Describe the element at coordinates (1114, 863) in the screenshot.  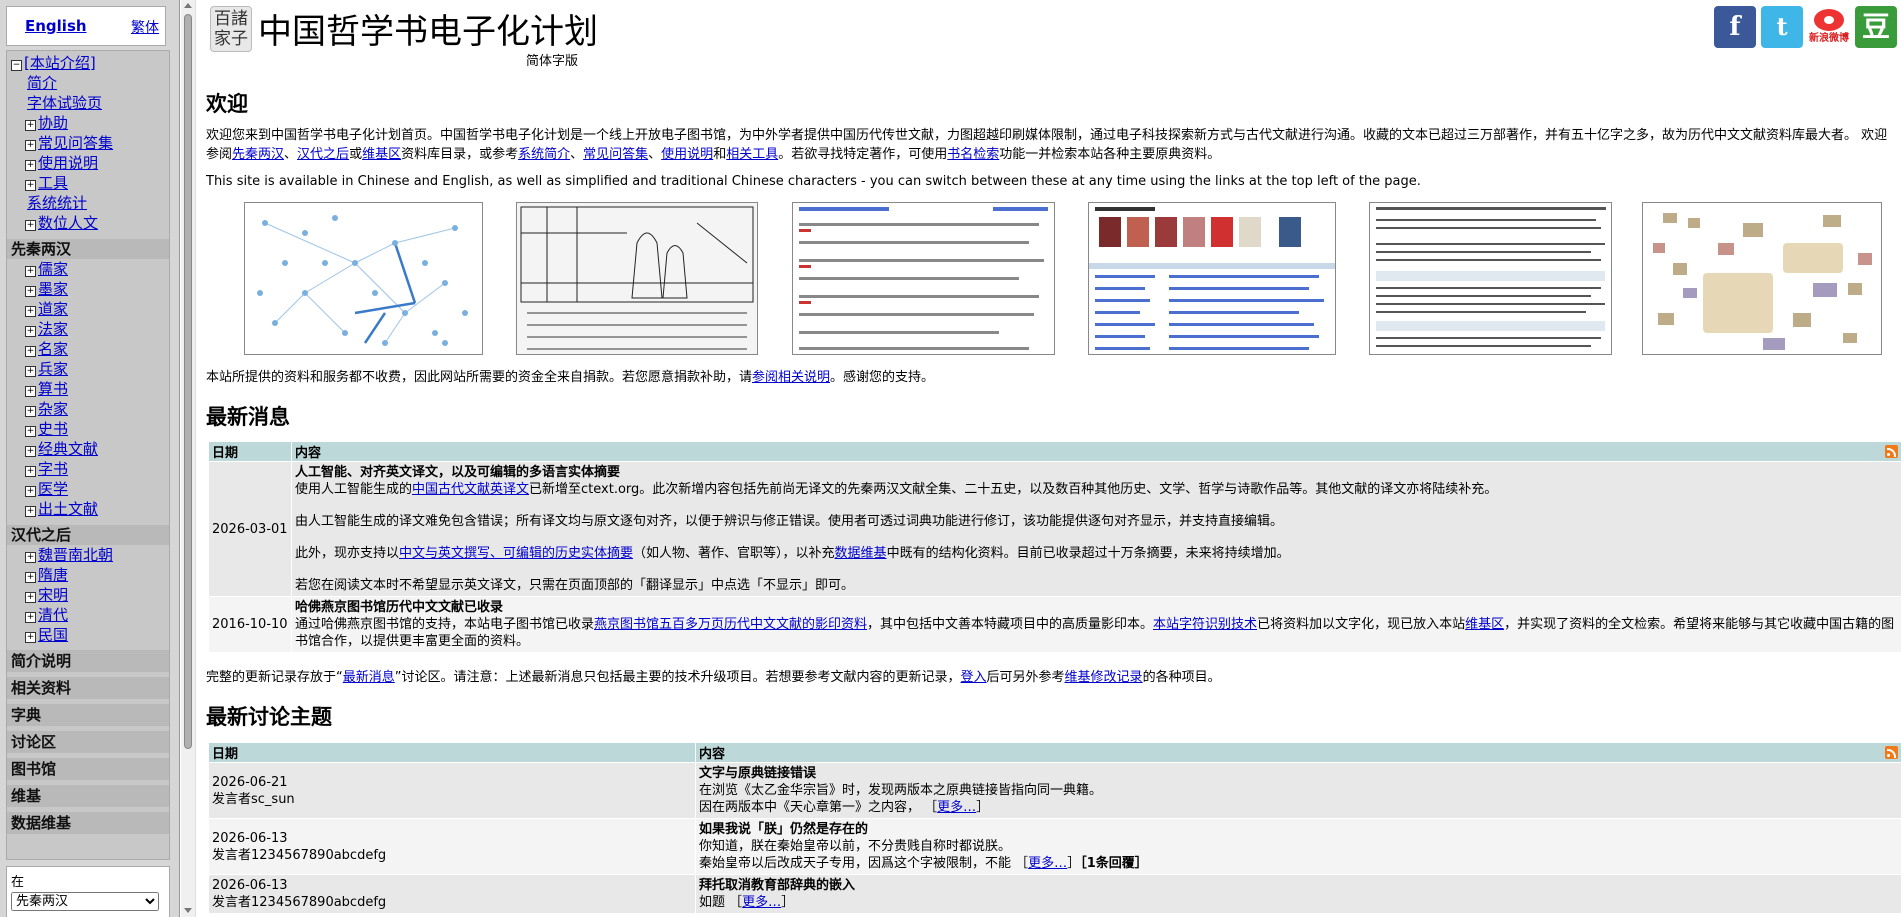
I see `reply-count: ［1条回覆］` at that location.